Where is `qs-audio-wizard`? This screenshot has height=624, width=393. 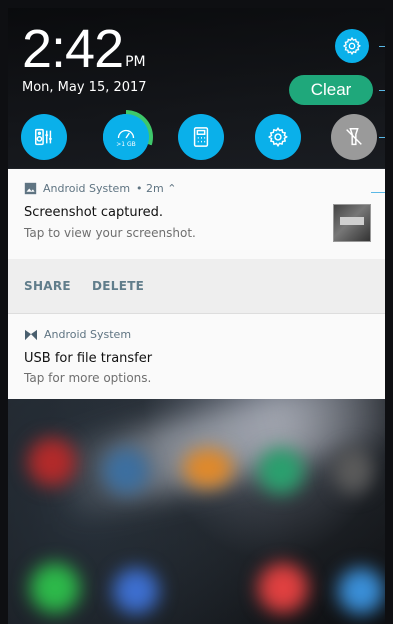
qs-audio-wizard is located at coordinates (44, 137).